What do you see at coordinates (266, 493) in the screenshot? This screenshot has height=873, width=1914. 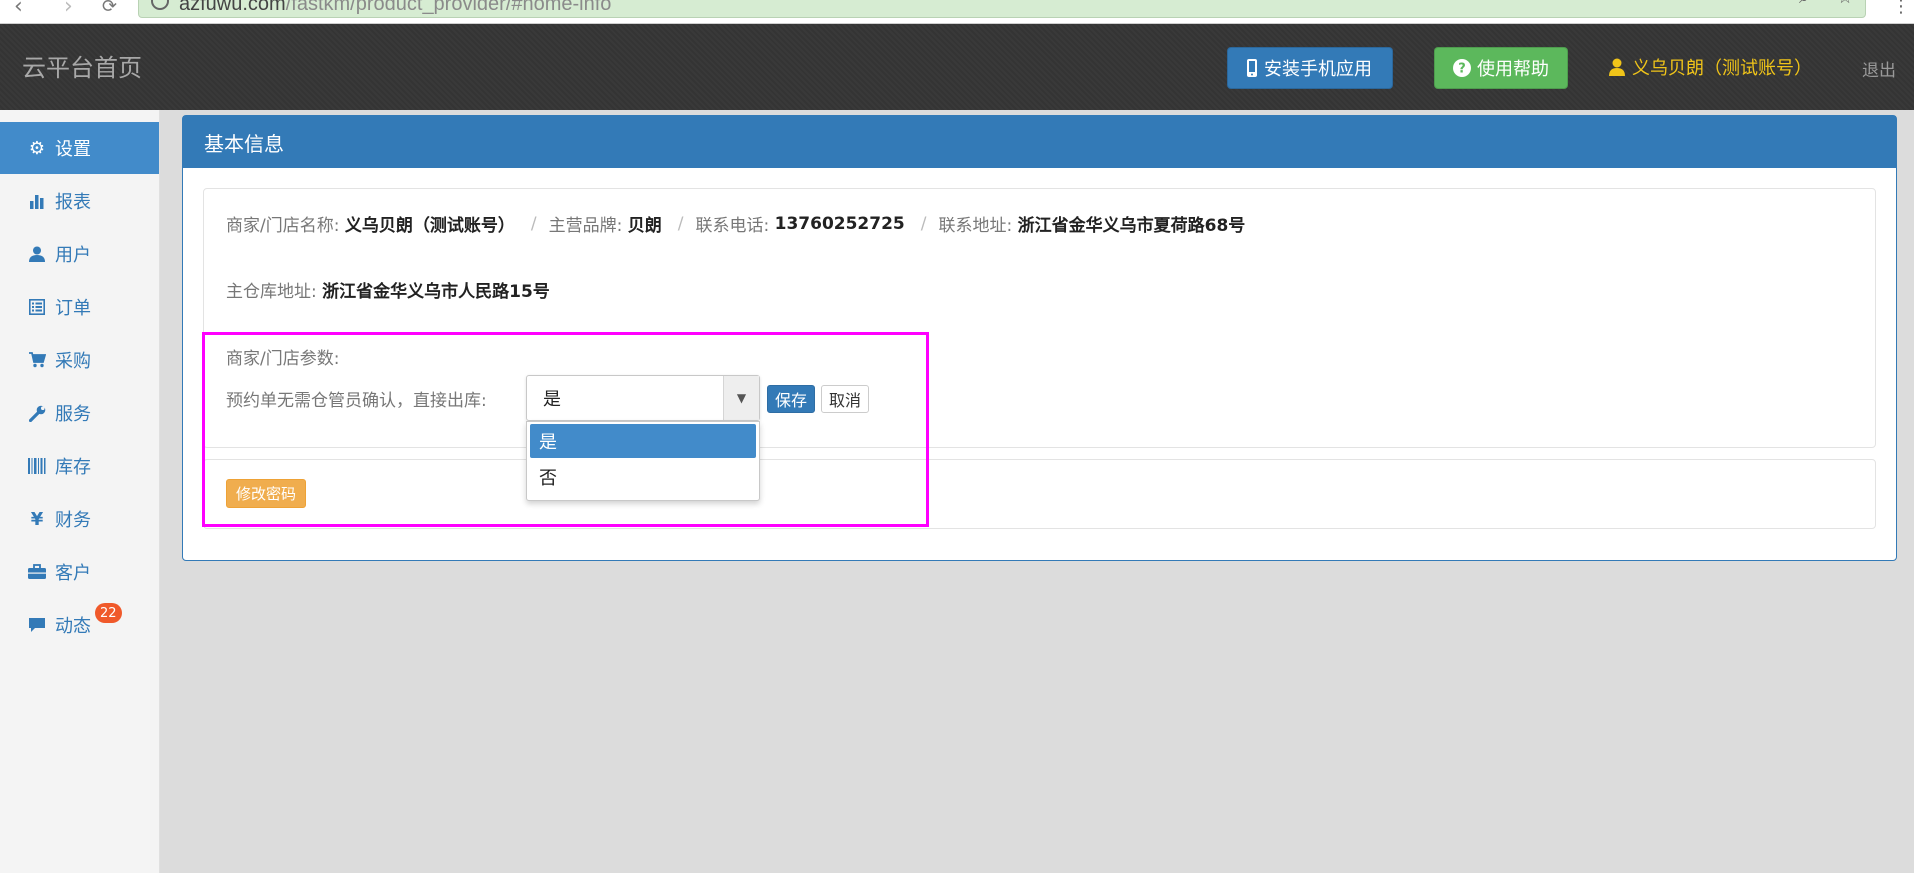 I see `change-password-button: 修改密码` at bounding box center [266, 493].